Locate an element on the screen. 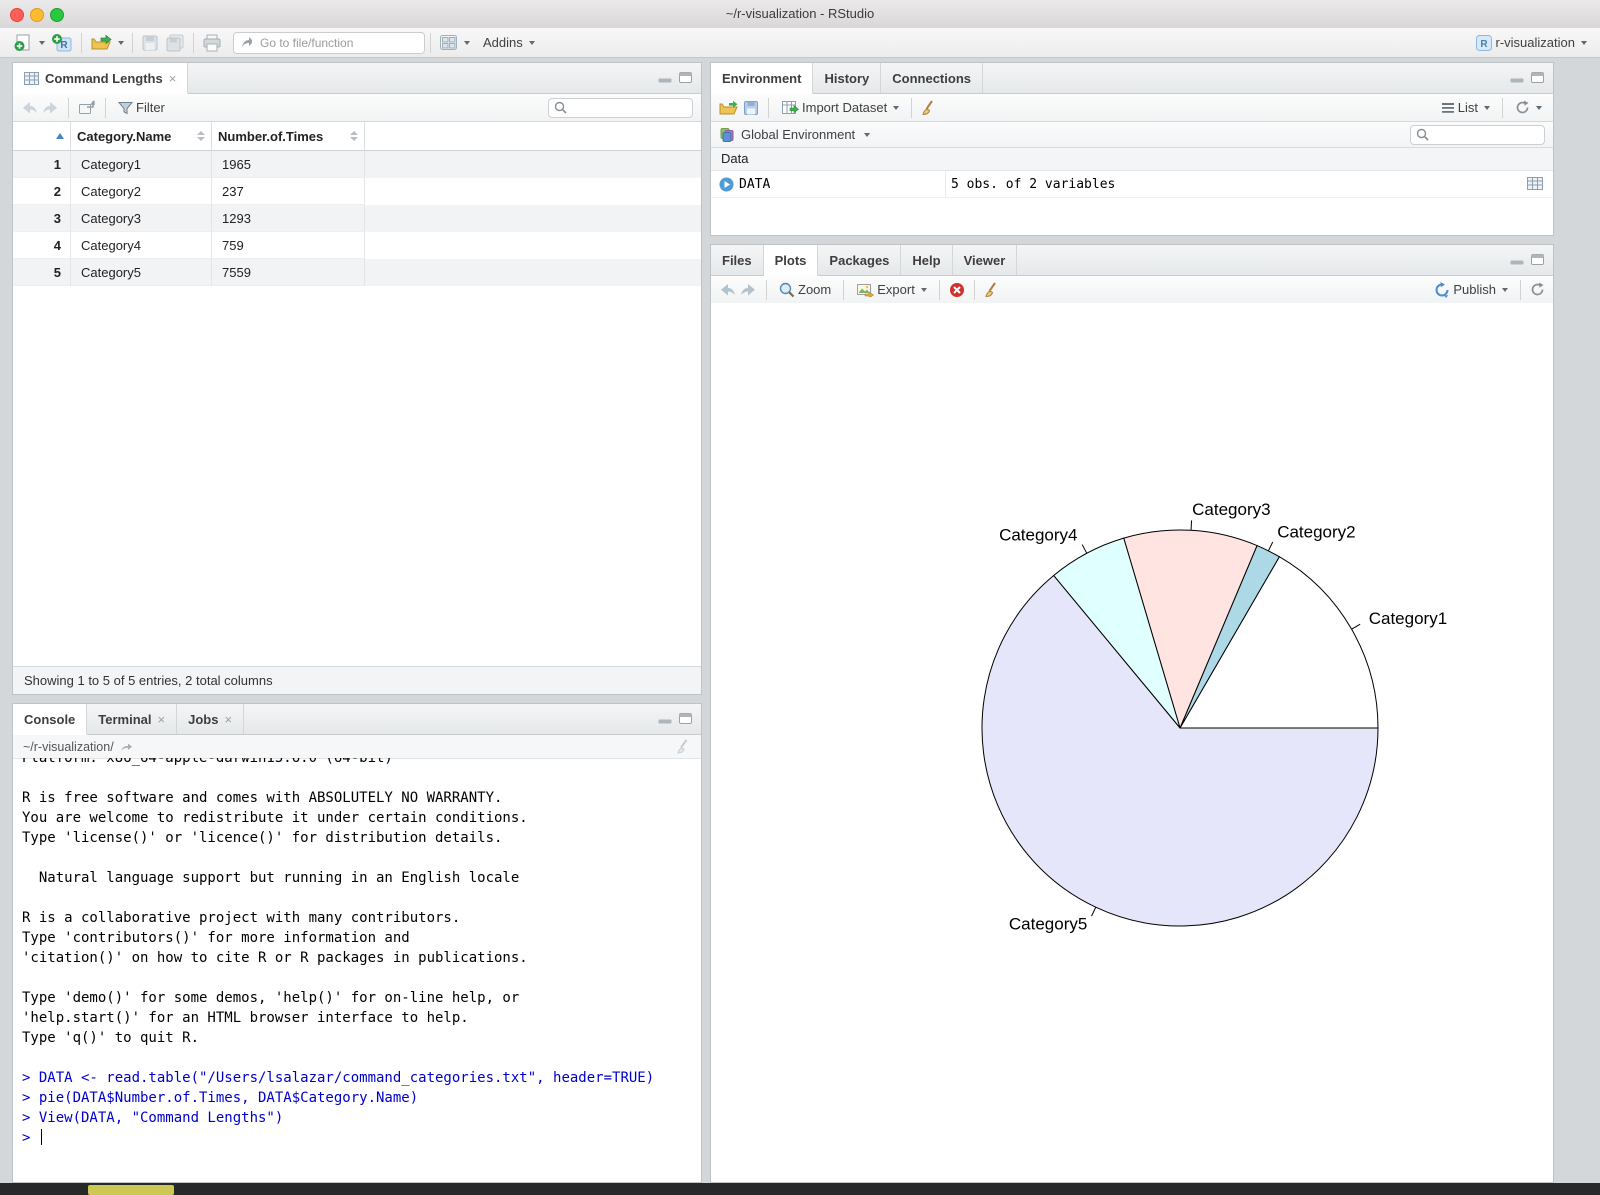  pane-layout-button is located at coordinates (454, 43).